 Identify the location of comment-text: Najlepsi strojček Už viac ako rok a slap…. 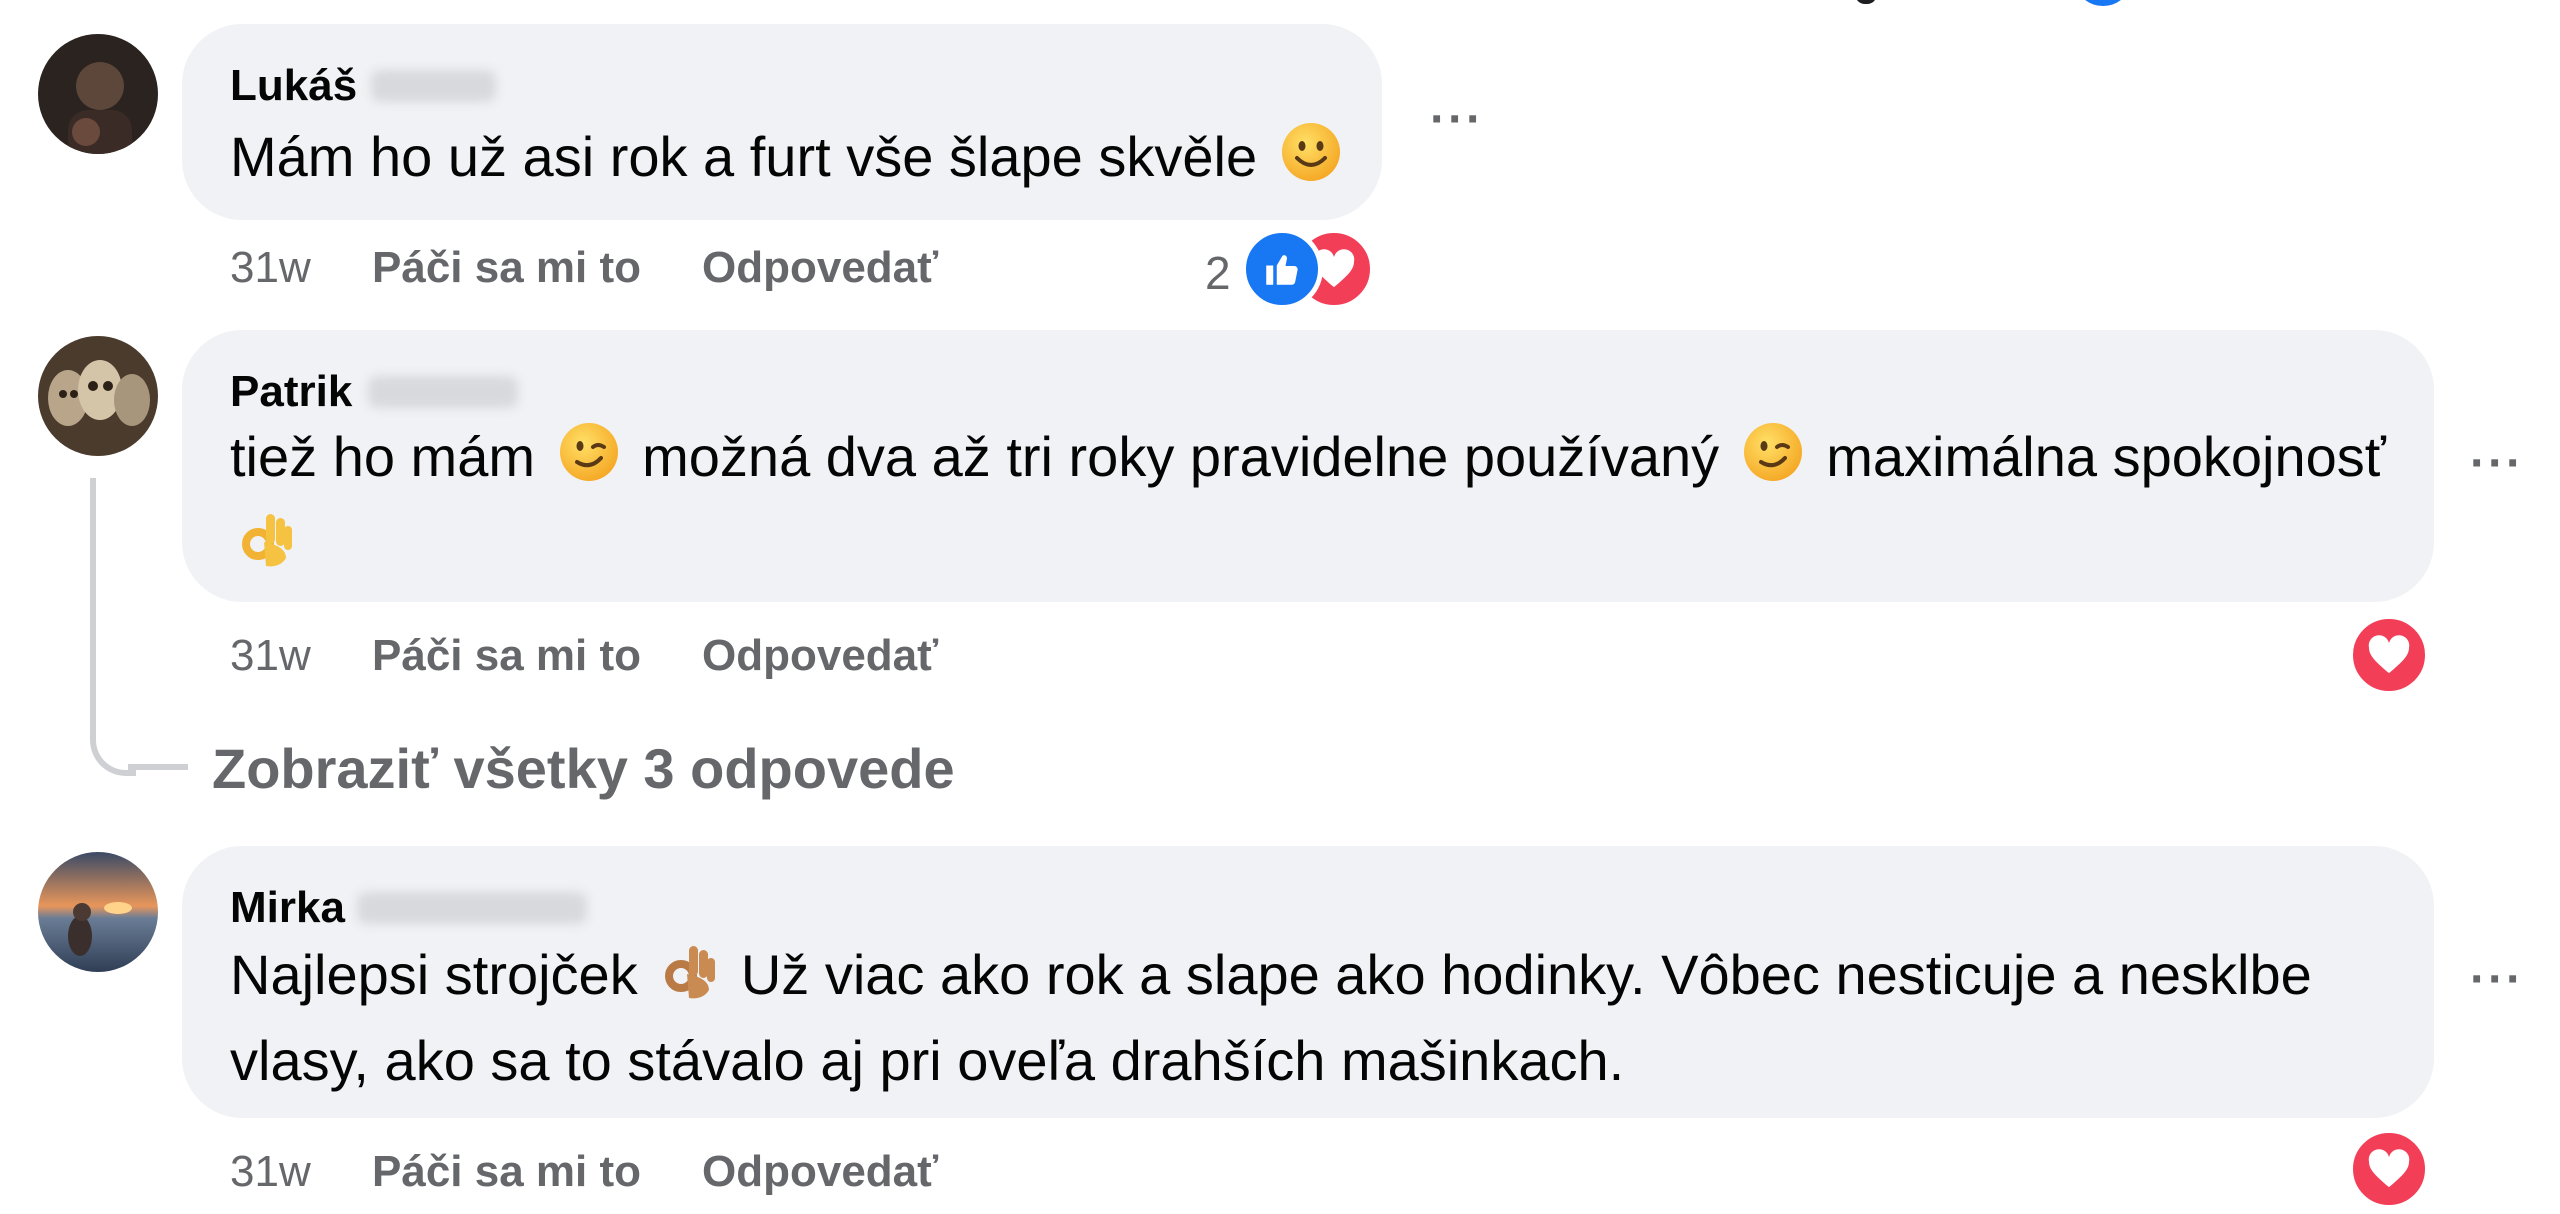
(1315, 1018).